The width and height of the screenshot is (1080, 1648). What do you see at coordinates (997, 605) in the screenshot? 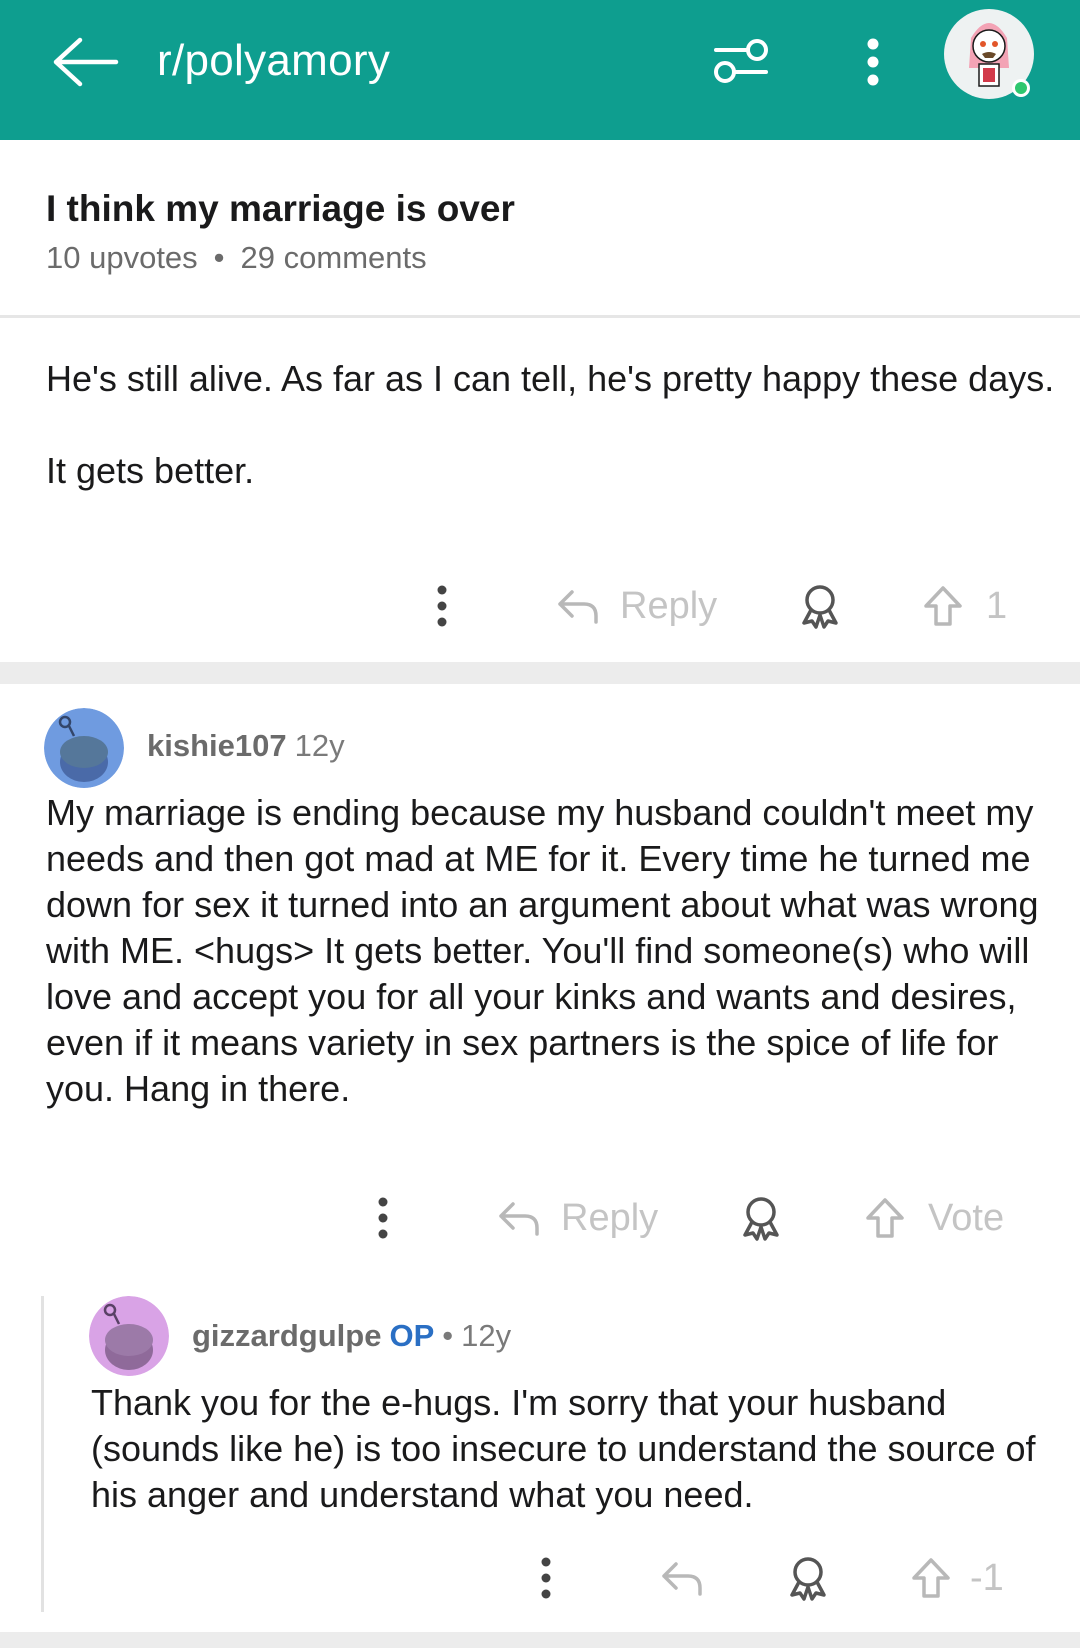
I see `vote-count: 1` at bounding box center [997, 605].